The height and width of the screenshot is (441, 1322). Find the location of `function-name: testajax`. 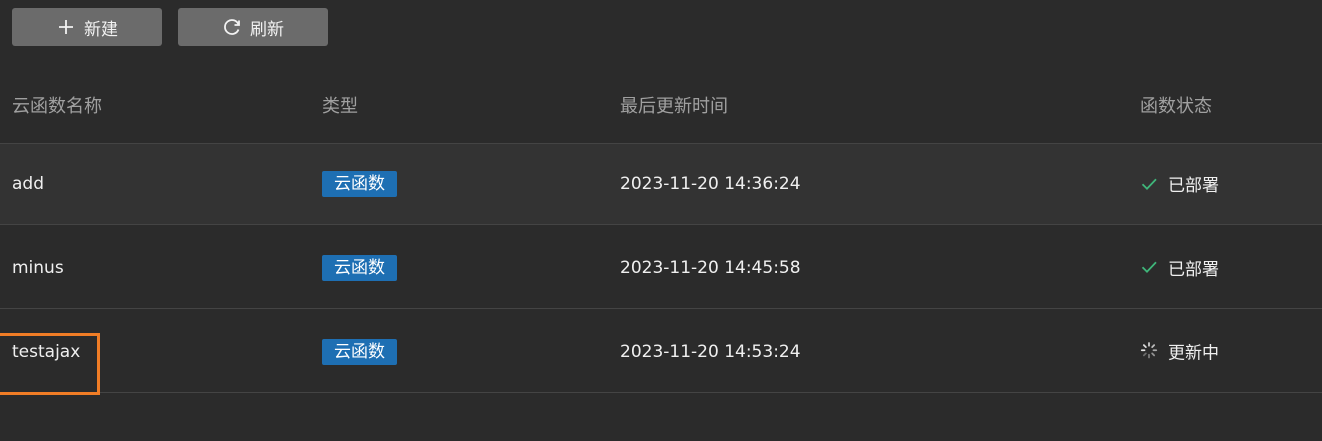

function-name: testajax is located at coordinates (46, 352).